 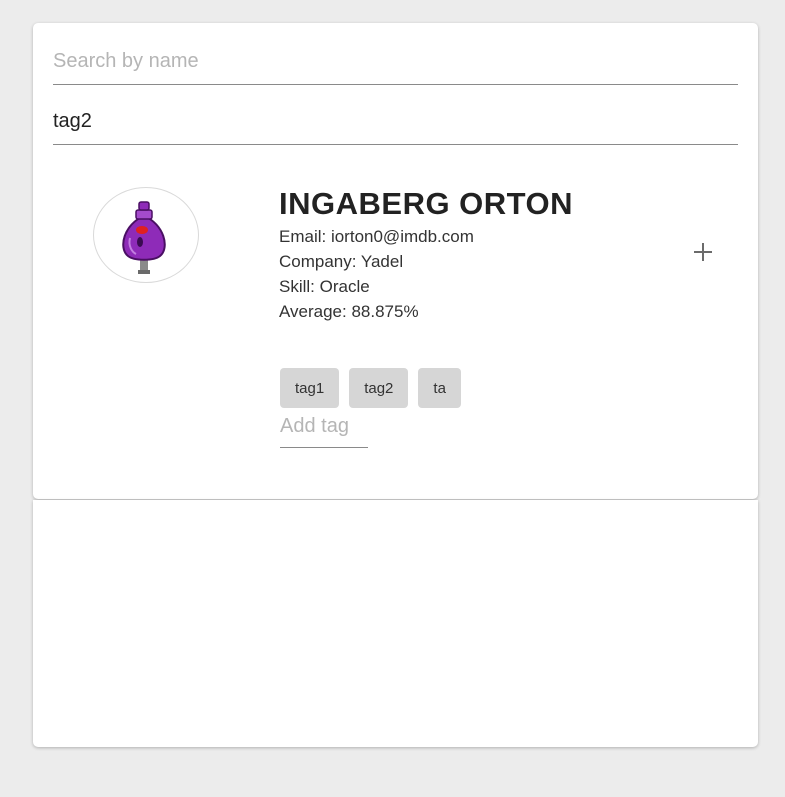 What do you see at coordinates (376, 236) in the screenshot?
I see `student-email: Email: iorton0@imdb.com` at bounding box center [376, 236].